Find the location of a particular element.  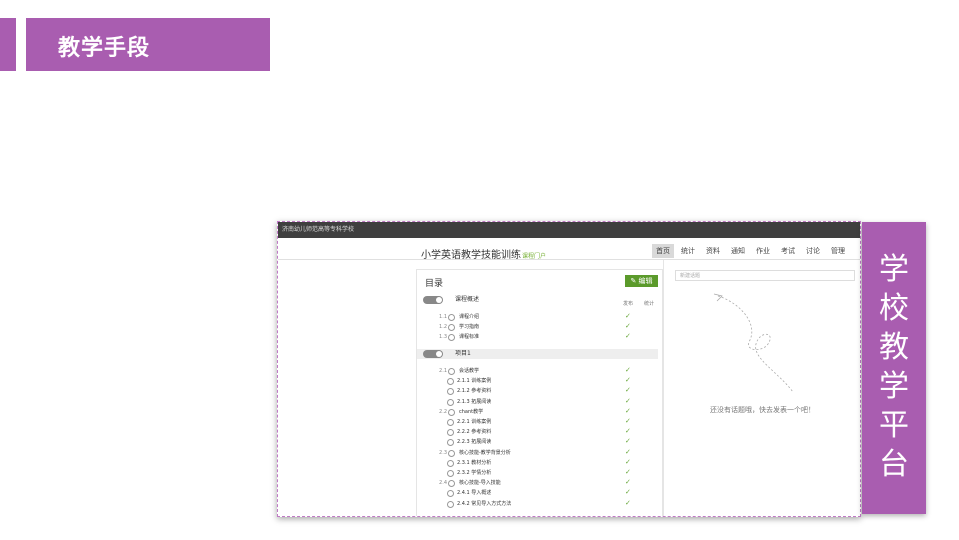

side-label-card: 学校教学平台 is located at coordinates (894, 368).